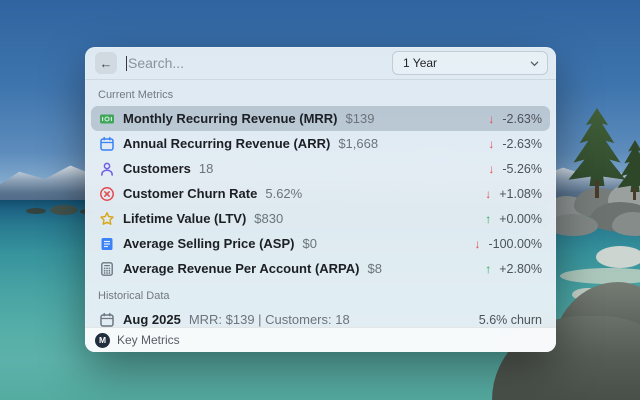 The height and width of the screenshot is (400, 640). What do you see at coordinates (320, 339) in the screenshot?
I see `window-footer: M Key Metrics` at bounding box center [320, 339].